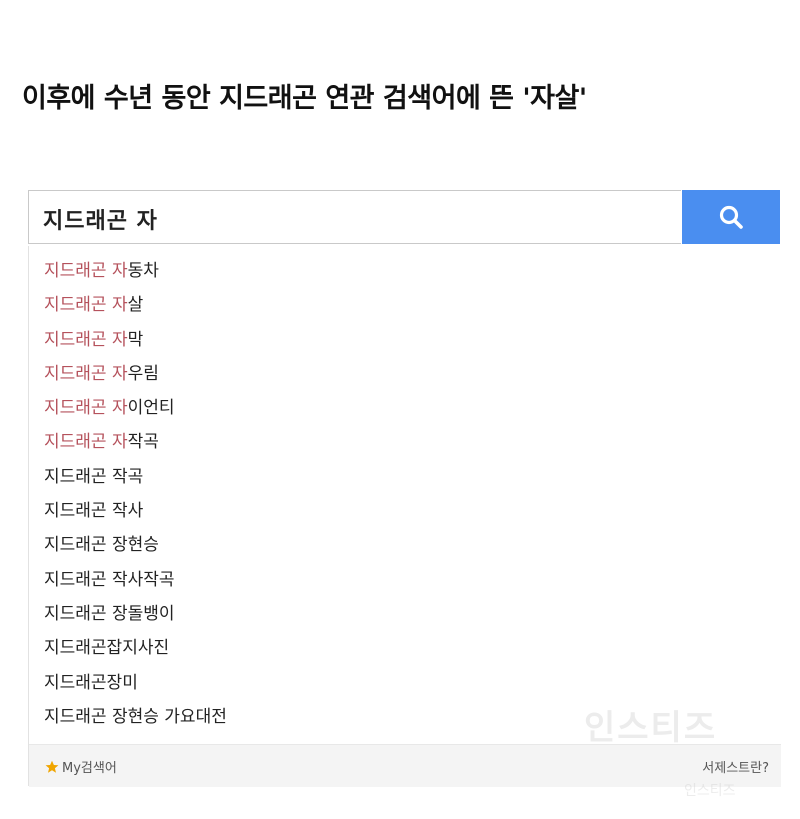 Image resolution: width=800 pixels, height=819 pixels. Describe the element at coordinates (135, 716) in the screenshot. I see `suggestion-text: 지드래곤 장현승 가요대전` at that location.